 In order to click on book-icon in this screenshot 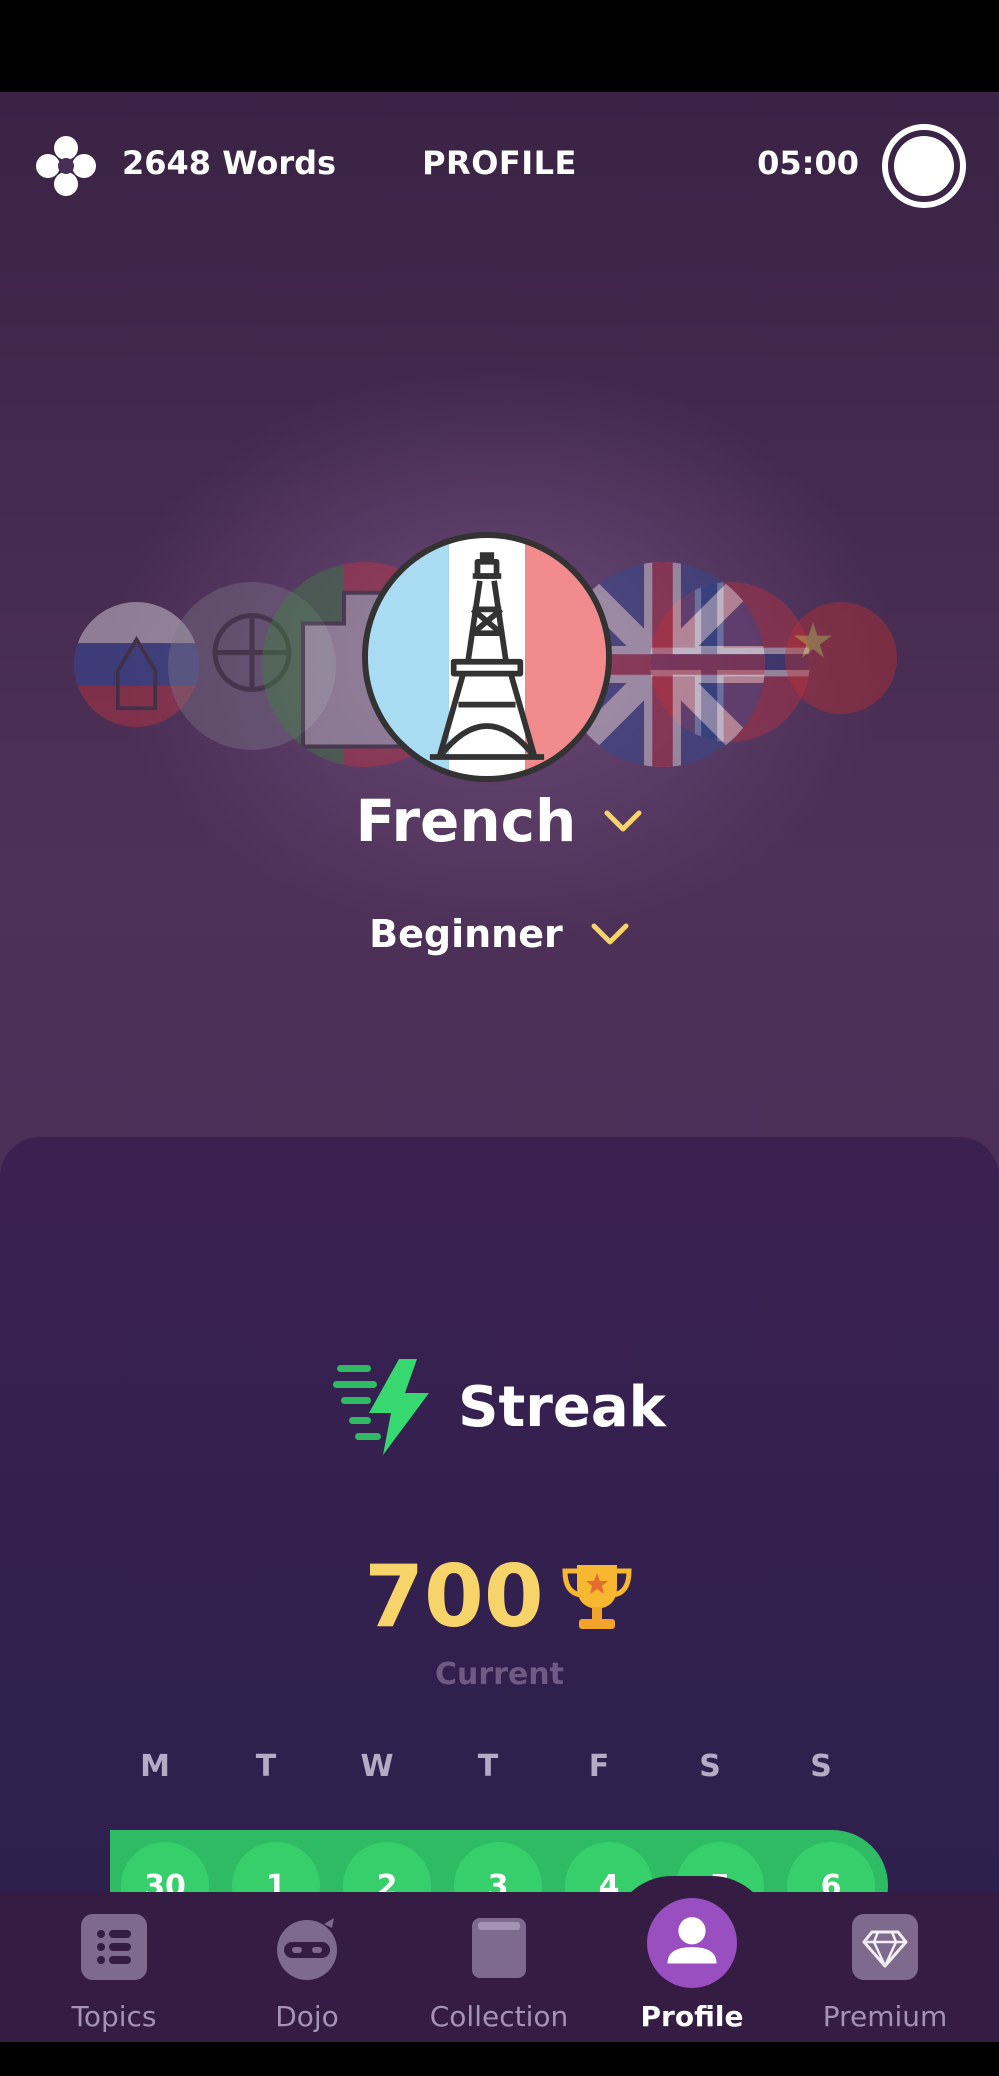, I will do `click(499, 1948)`.